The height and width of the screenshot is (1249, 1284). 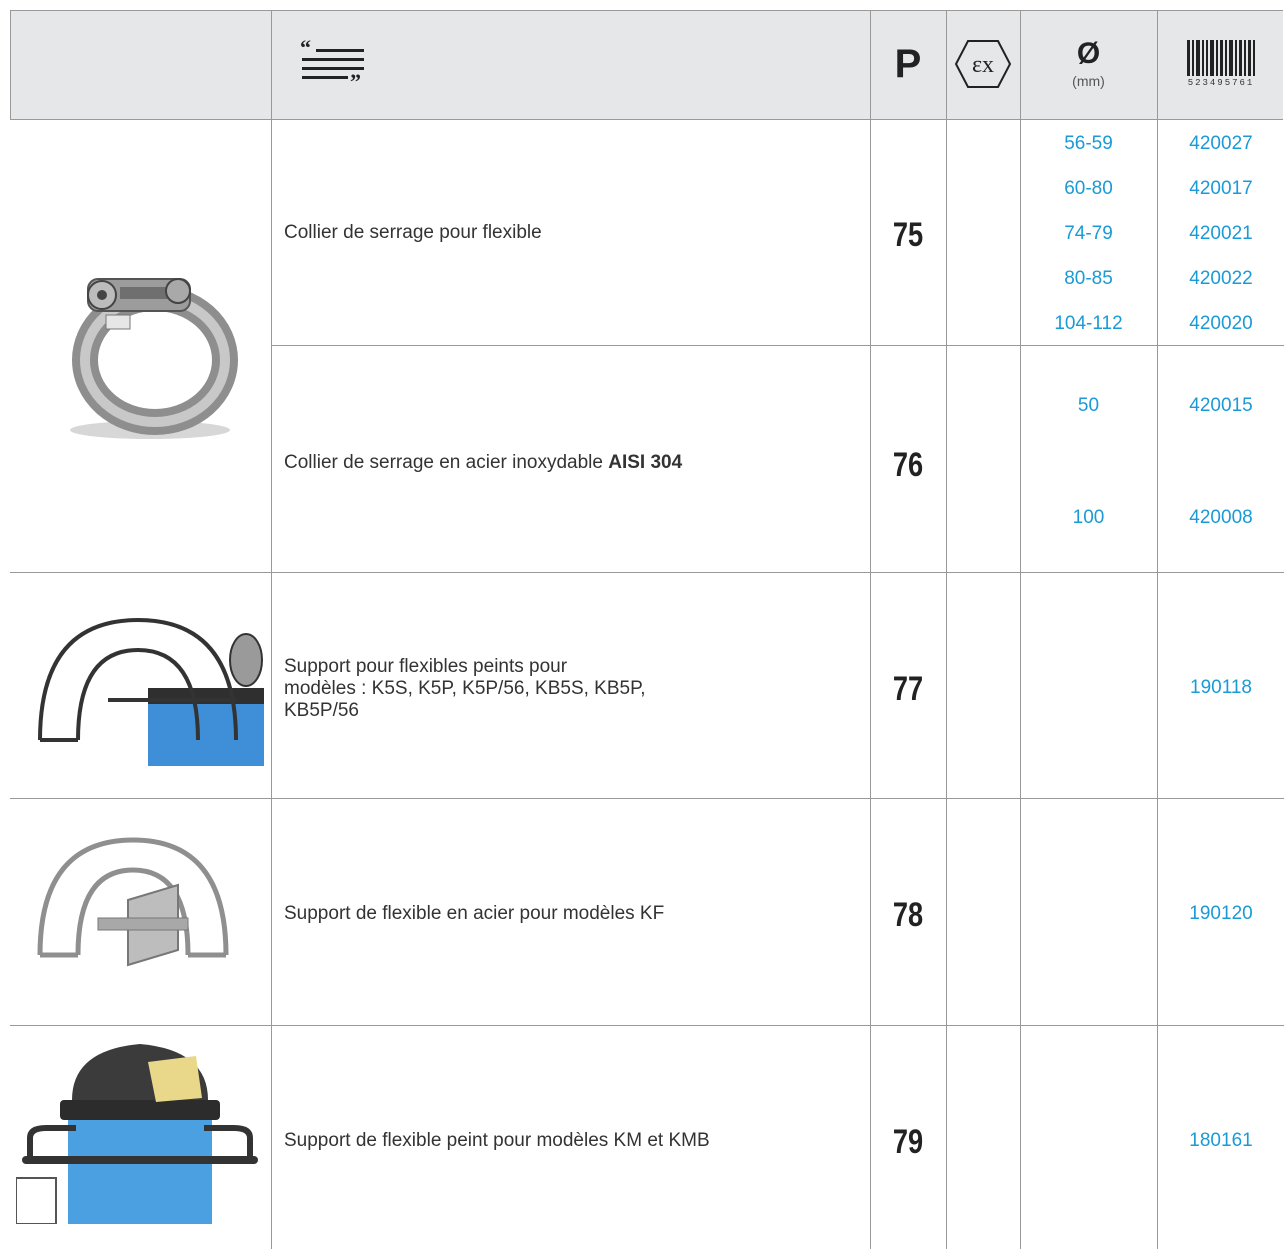 What do you see at coordinates (465, 688) in the screenshot?
I see `row-description-line: modèles : K5S, K5P, K5P/56, KB5S, KB5P,` at bounding box center [465, 688].